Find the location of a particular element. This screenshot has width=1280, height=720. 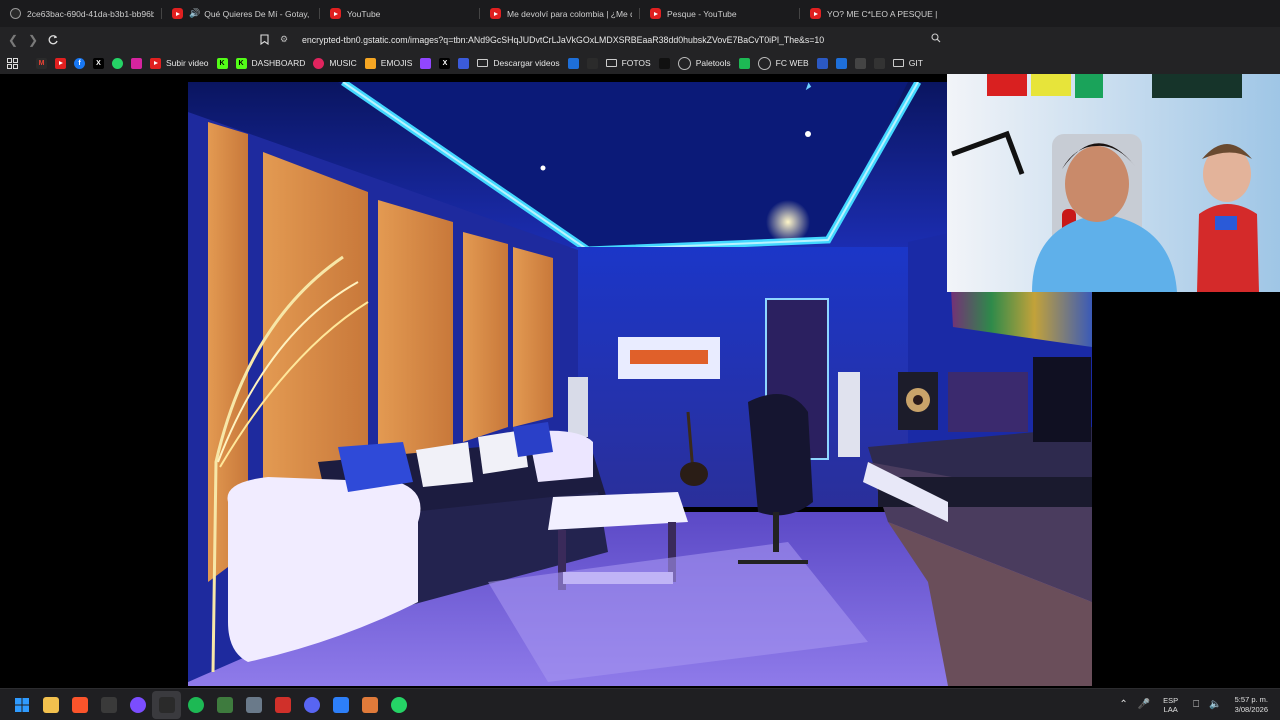

webcam-overlay is located at coordinates (1113, 183).